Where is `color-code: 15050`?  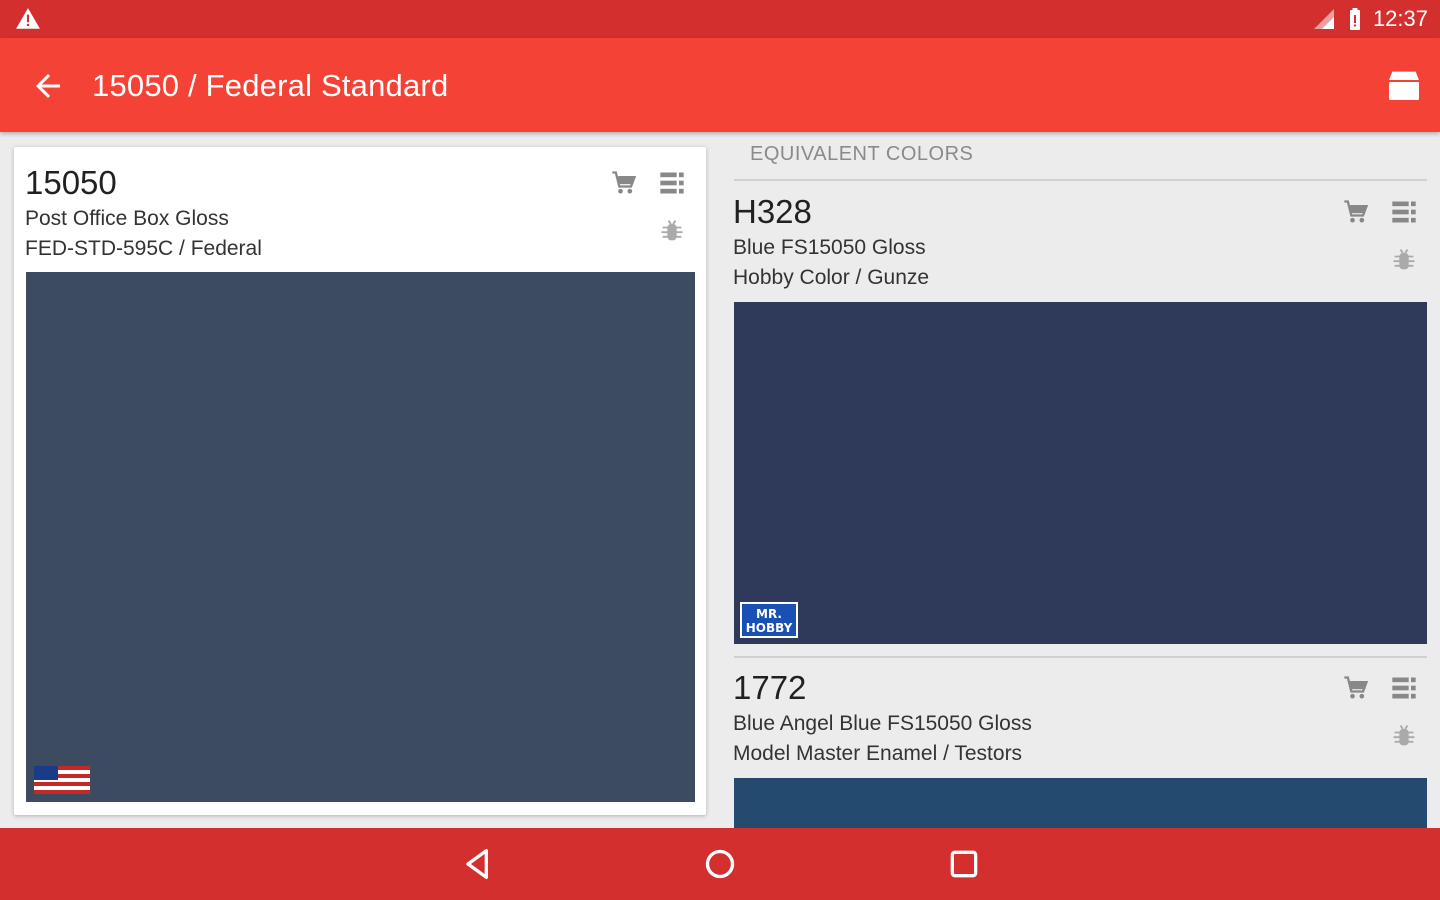
color-code: 15050 is located at coordinates (71, 182).